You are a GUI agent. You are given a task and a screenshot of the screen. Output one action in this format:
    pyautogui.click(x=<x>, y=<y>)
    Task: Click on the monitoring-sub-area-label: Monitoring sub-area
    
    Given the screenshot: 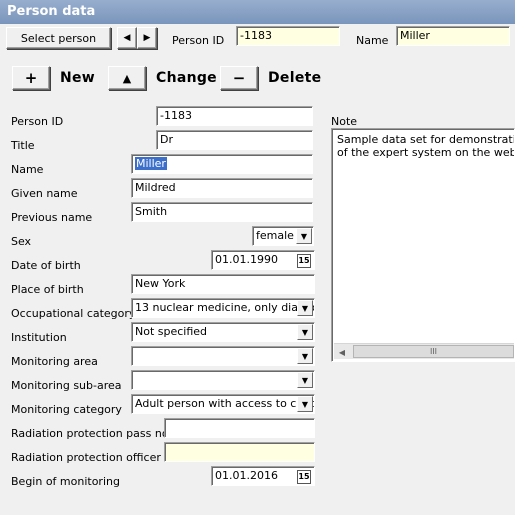 What is the action you would take?
    pyautogui.click(x=66, y=385)
    